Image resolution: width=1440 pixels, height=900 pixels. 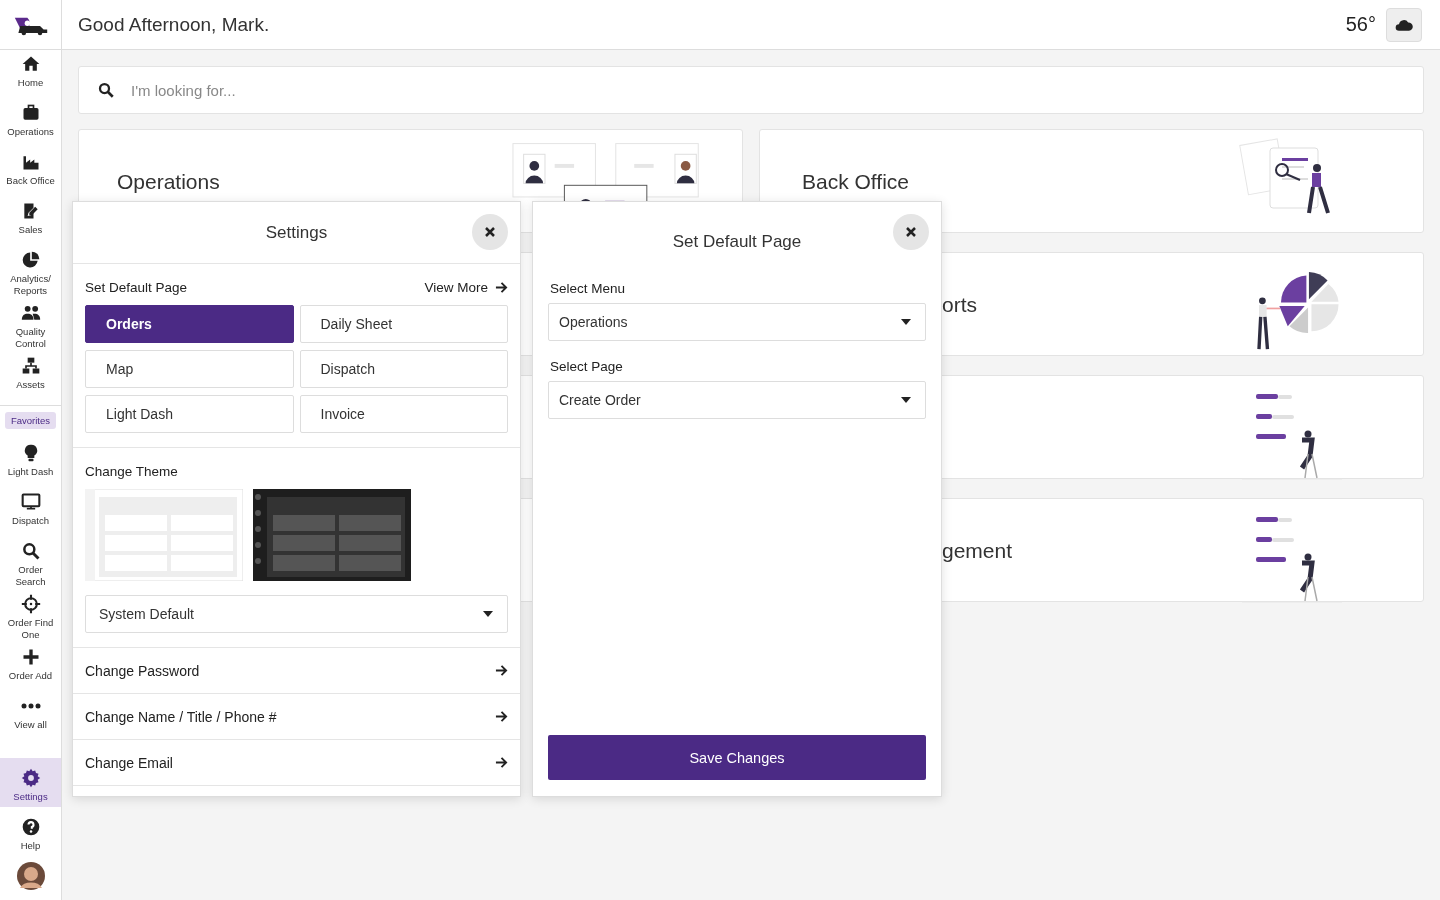 I want to click on sidebar-item: Dispatch, so click(x=30, y=512).